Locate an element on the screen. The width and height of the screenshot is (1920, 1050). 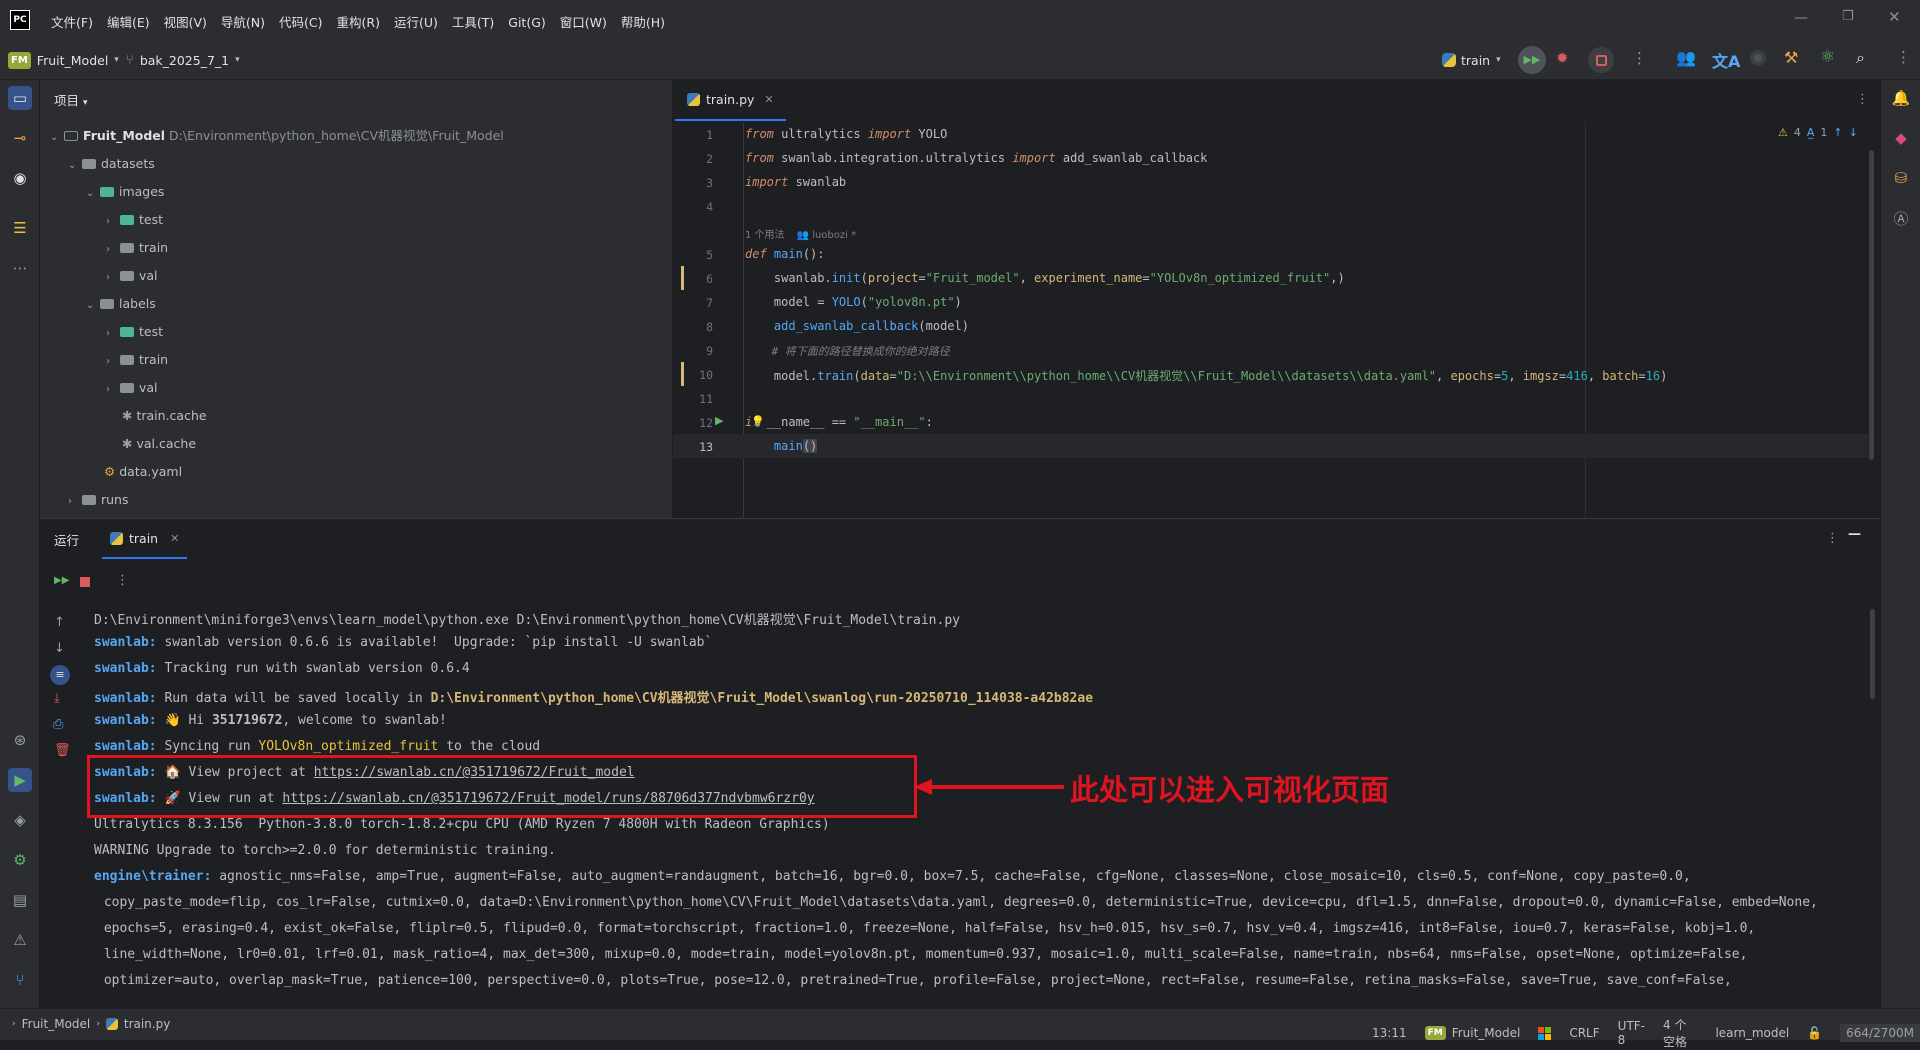
breadcrumb: › Fruit_Model › train.py is located at coordinates (91, 1024).